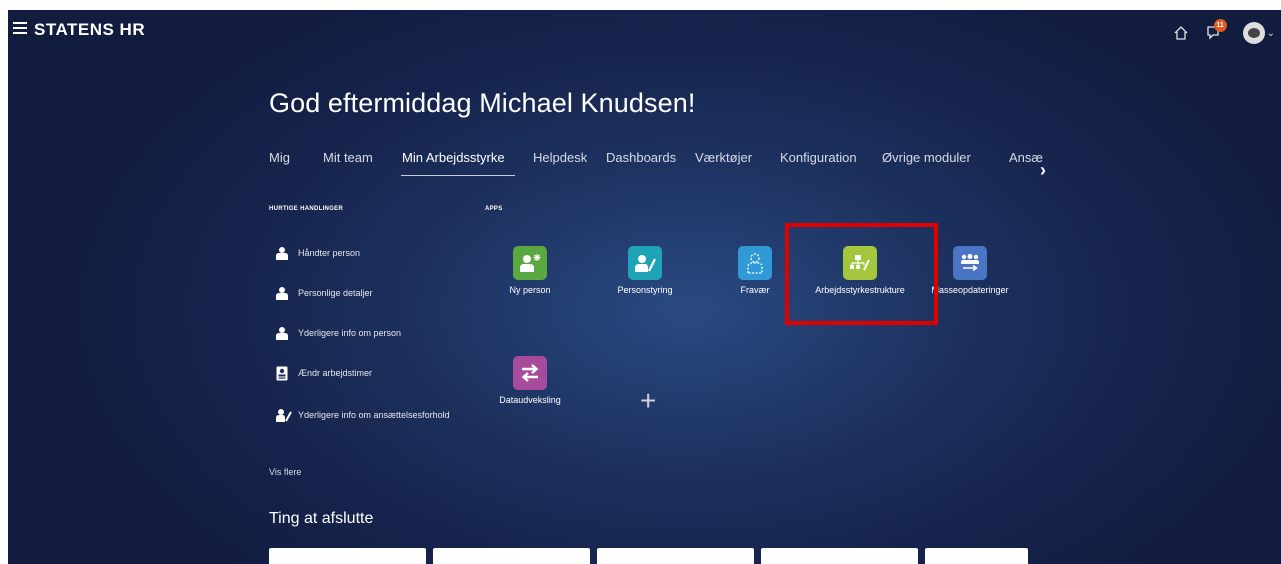 This screenshot has width=1281, height=564. I want to click on quick-action-label: Yderligere info om person, so click(350, 333).